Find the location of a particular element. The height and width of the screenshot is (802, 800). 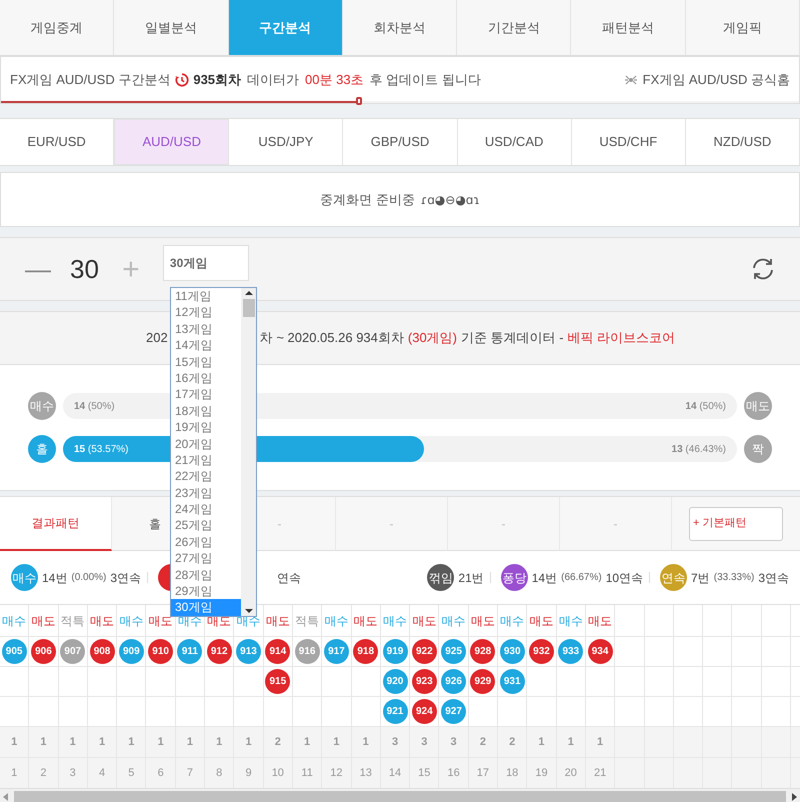

legend-streak: 3연속 is located at coordinates (773, 578).